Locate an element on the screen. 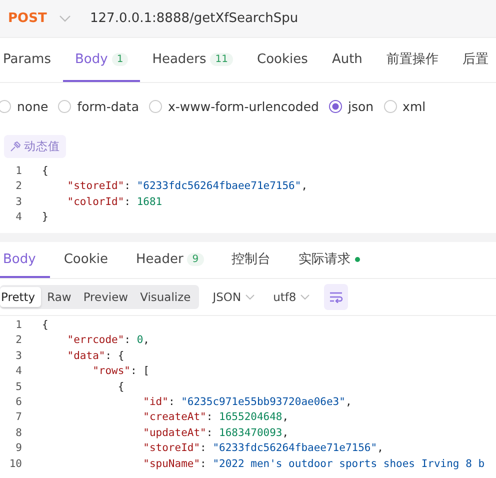  request-tab: Headers 11 is located at coordinates (193, 60).